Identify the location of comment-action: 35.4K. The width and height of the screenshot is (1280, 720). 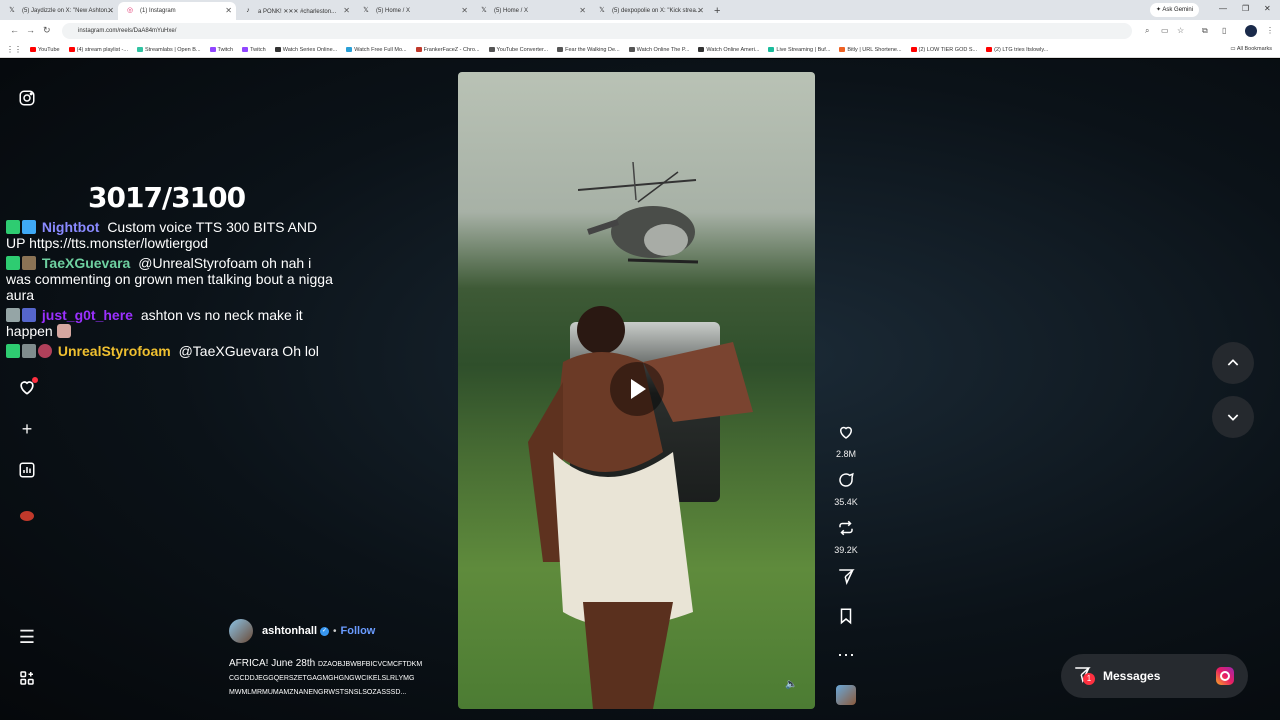
(846, 489).